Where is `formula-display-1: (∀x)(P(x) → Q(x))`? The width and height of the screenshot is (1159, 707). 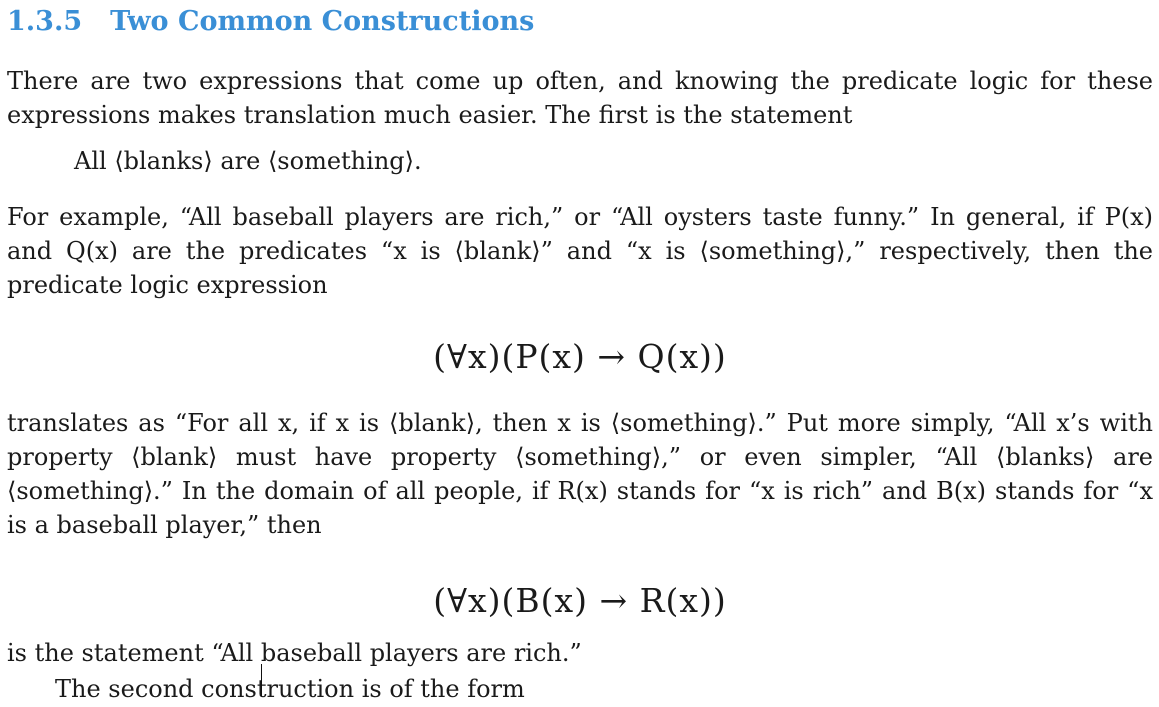 formula-display-1: (∀x)(P(x) → Q(x)) is located at coordinates (580, 356).